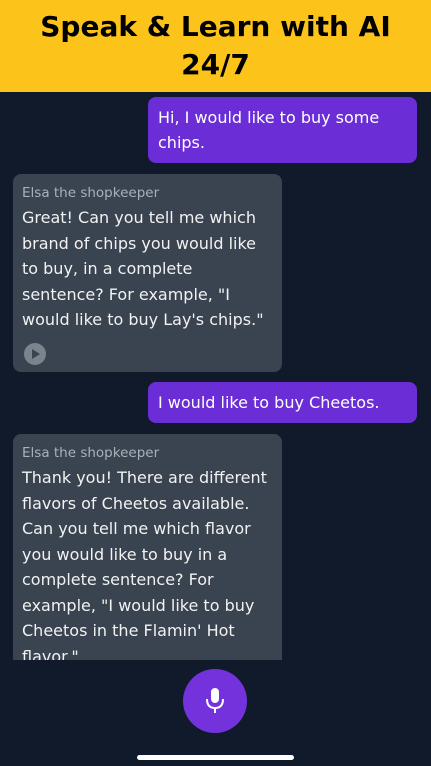  Describe the element at coordinates (269, 402) in the screenshot. I see `user-message-text: I would like to buy Cheetos.` at that location.